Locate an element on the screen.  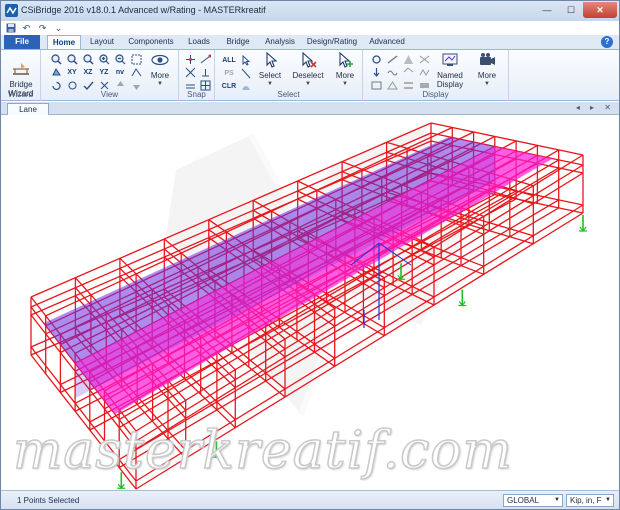
named-display-label: Named Display is located at coordinates (450, 80).